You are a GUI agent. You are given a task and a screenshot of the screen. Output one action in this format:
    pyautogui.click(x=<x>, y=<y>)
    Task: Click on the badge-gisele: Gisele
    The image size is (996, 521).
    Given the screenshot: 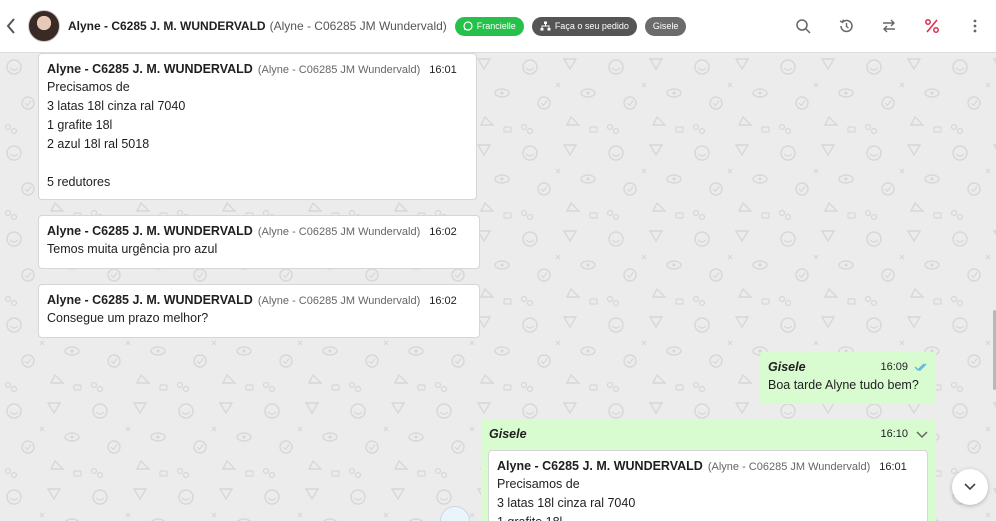 What is the action you would take?
    pyautogui.click(x=665, y=26)
    